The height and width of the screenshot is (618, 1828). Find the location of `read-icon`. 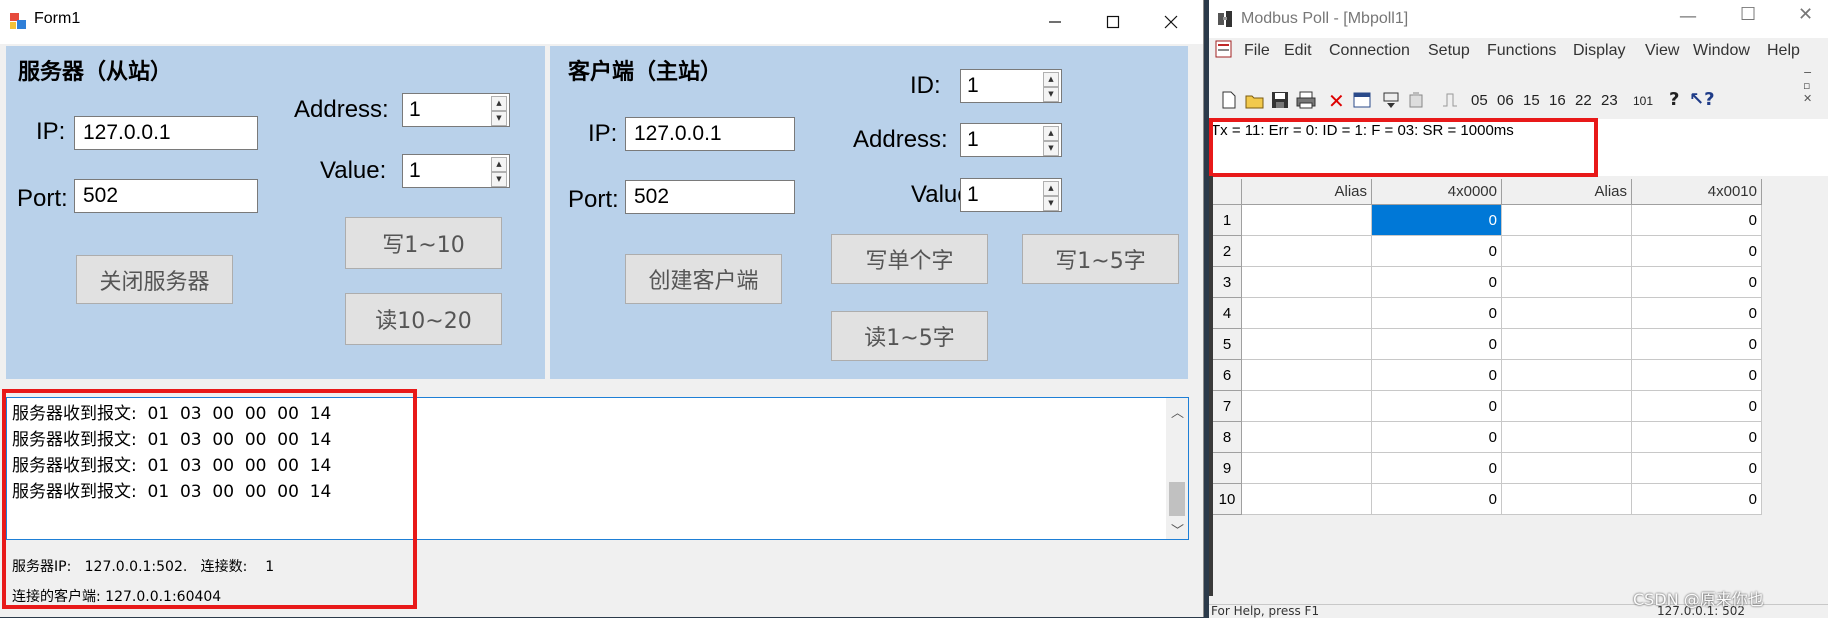

read-icon is located at coordinates (1391, 100).